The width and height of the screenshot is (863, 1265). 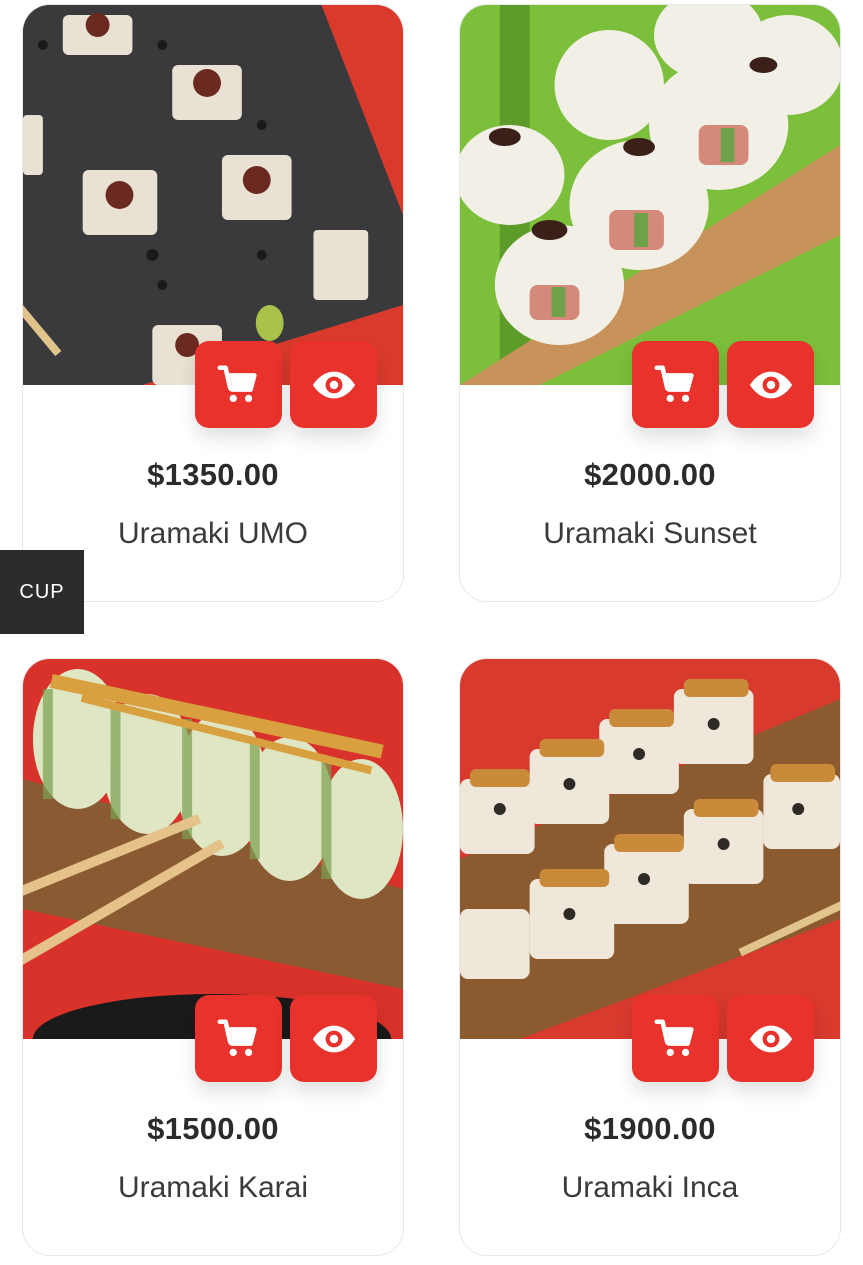 What do you see at coordinates (650, 1188) in the screenshot?
I see `product-name: Uramaki Inca` at bounding box center [650, 1188].